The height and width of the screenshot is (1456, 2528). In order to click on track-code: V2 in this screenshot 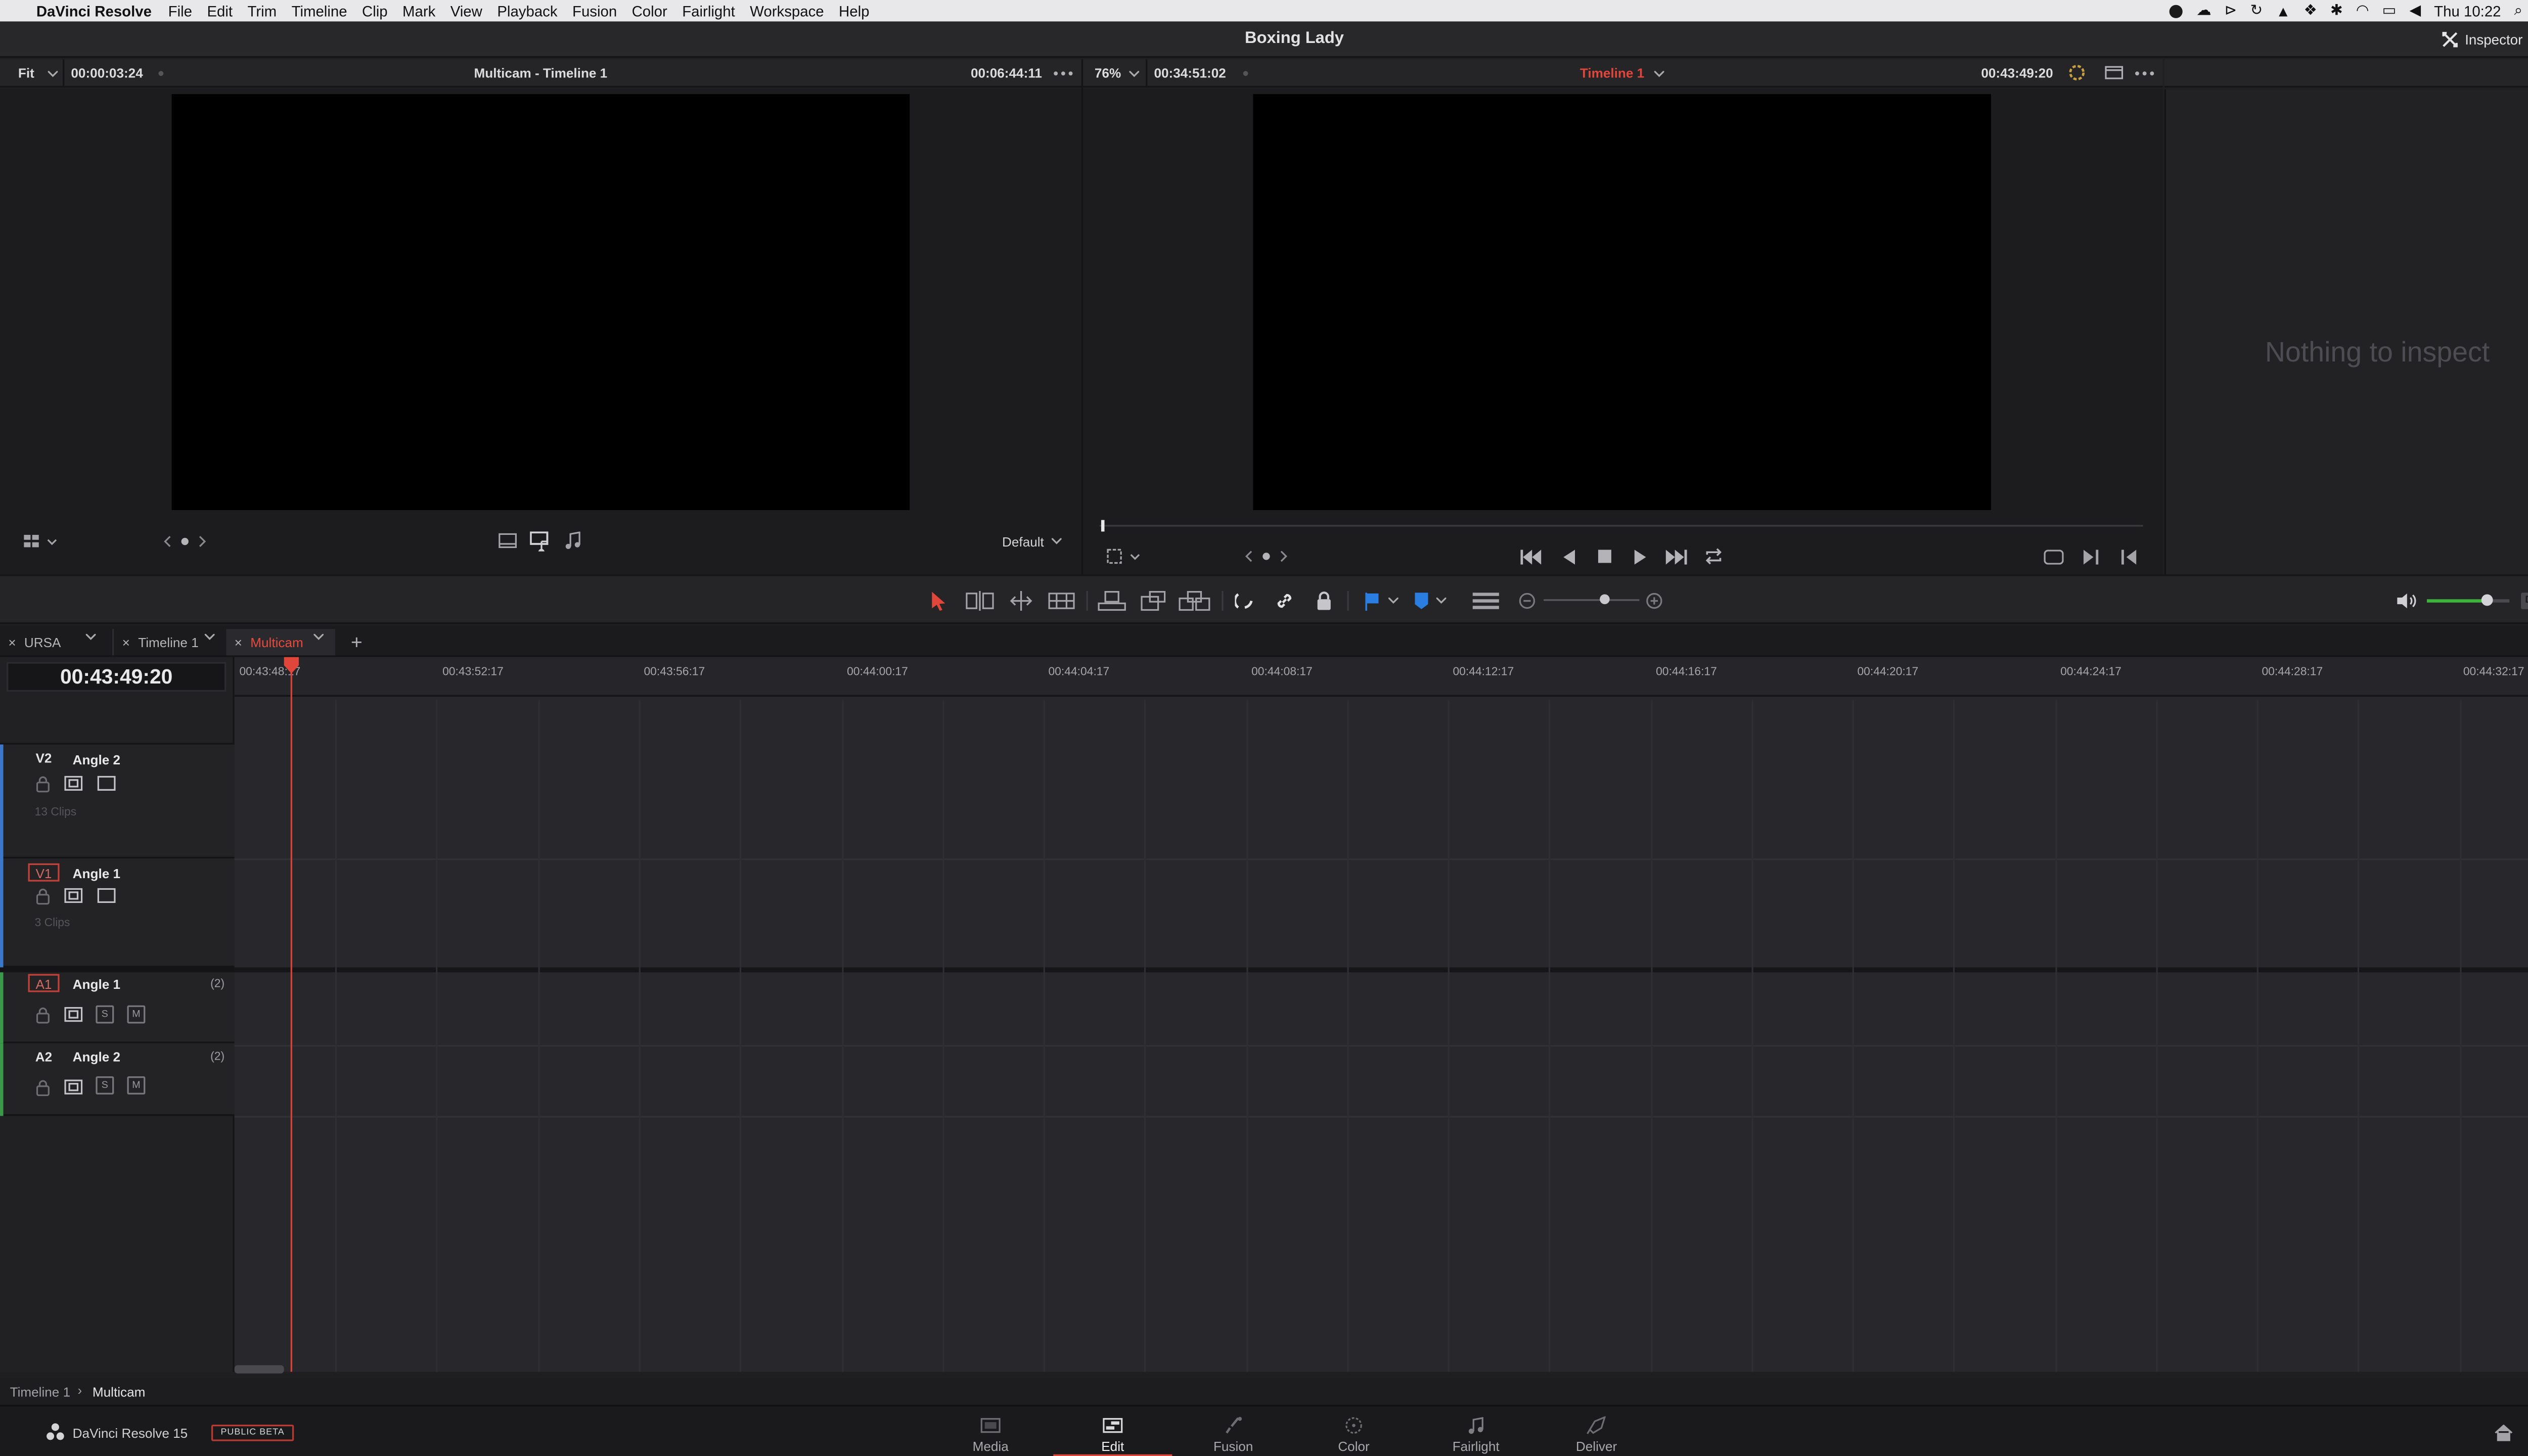, I will do `click(44, 758)`.